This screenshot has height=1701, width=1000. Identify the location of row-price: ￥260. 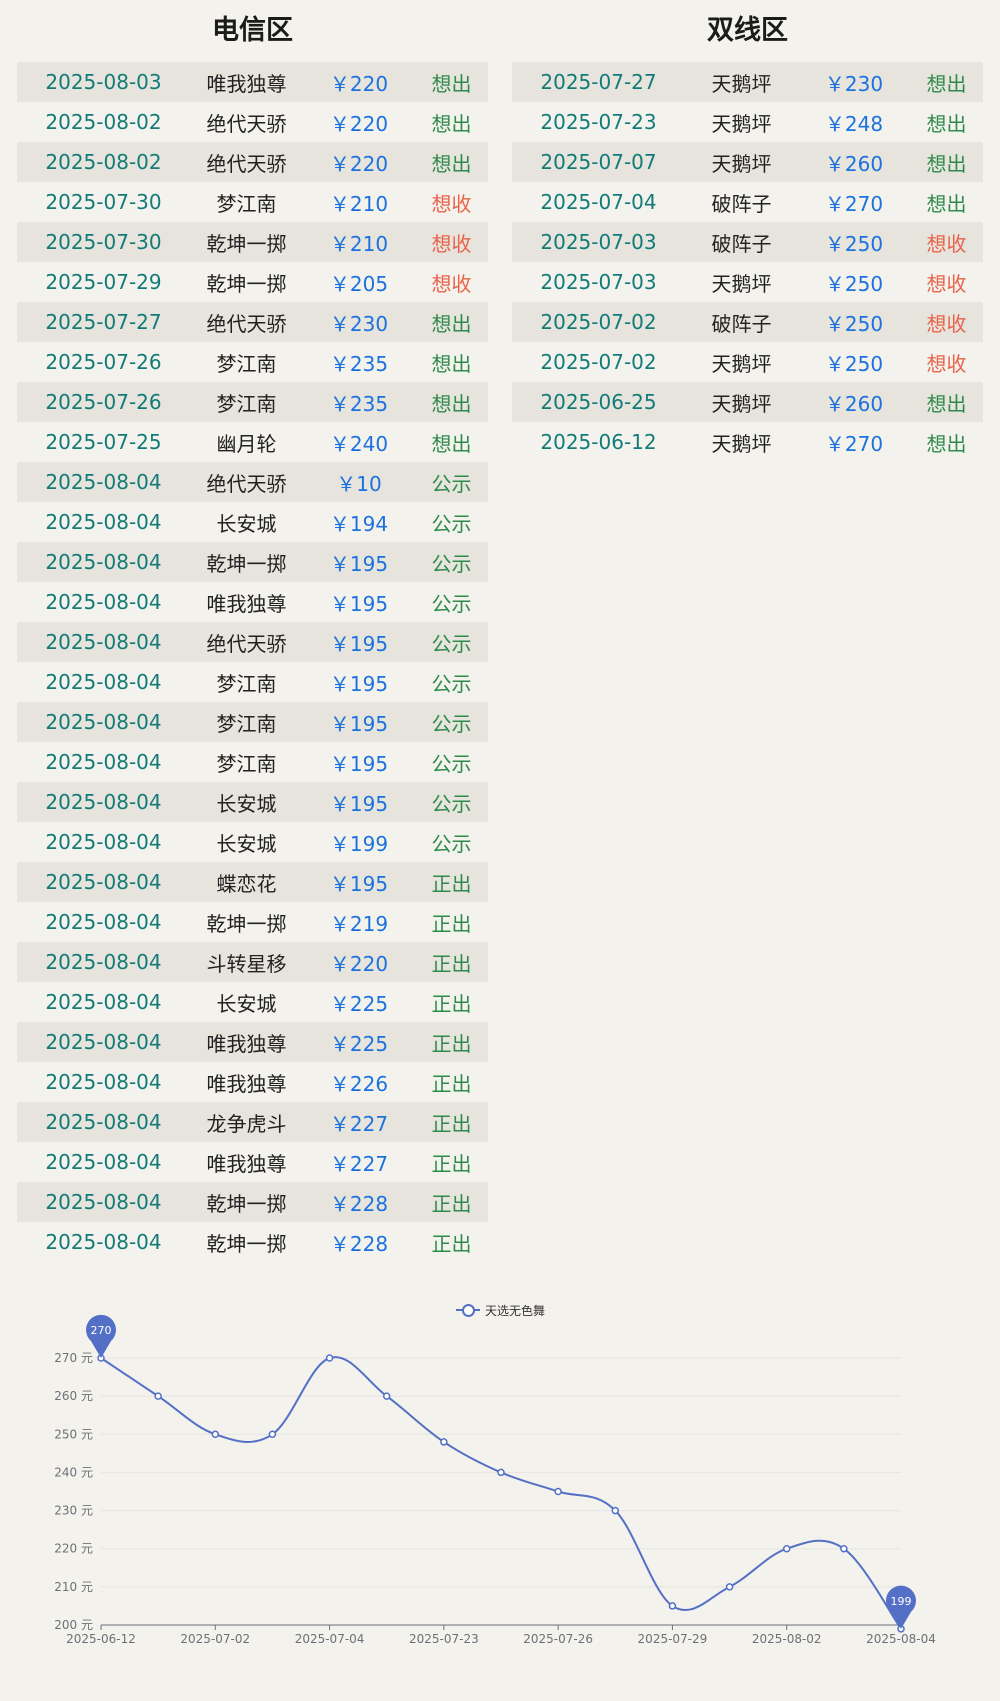
(854, 403).